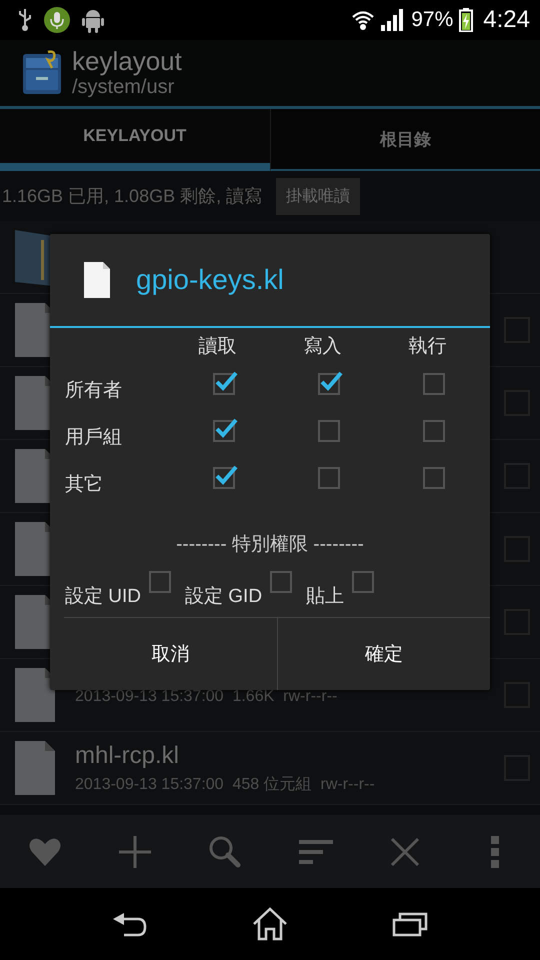 This screenshot has height=960, width=540. Describe the element at coordinates (127, 756) in the screenshot. I see `file-name: mhl-rcp.kl` at that location.